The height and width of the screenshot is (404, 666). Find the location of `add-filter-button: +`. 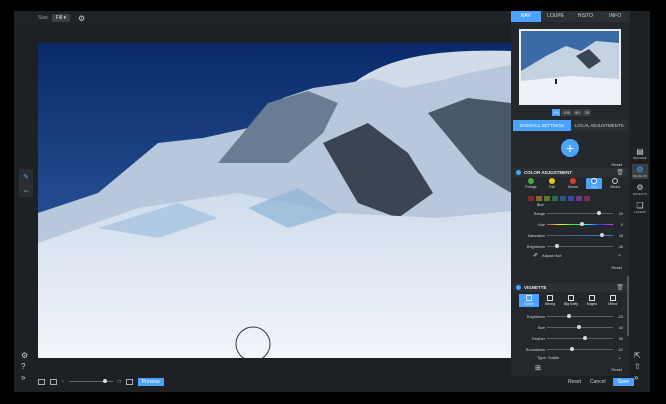

add-filter-button: + is located at coordinates (570, 148).